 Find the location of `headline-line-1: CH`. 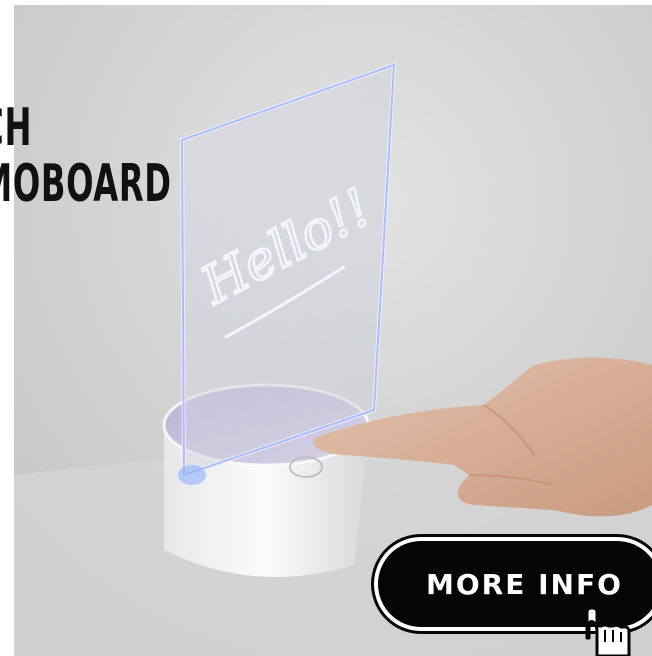

headline-line-1: CH is located at coordinates (16, 128).